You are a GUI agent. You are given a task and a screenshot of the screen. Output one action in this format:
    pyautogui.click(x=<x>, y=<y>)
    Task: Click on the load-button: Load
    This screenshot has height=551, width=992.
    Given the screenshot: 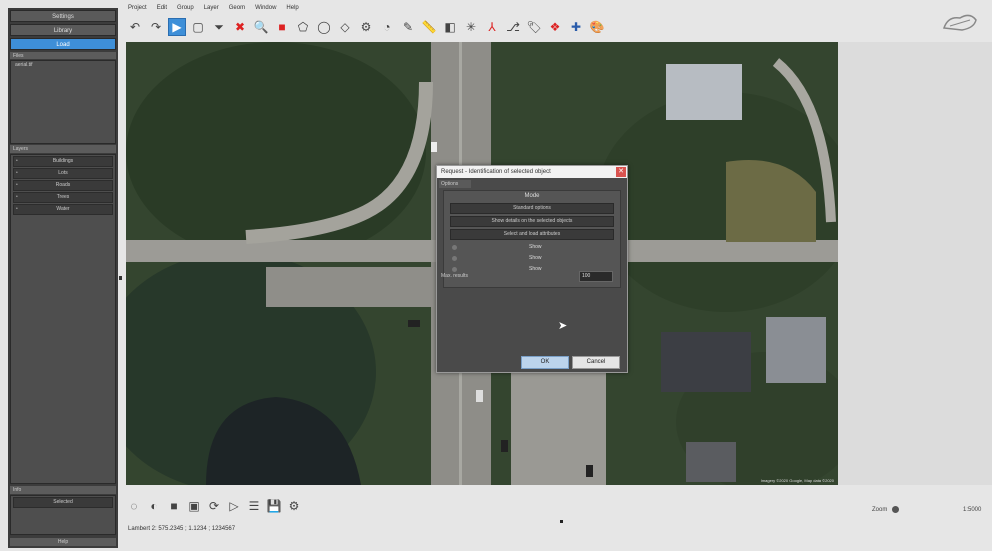 What is the action you would take?
    pyautogui.click(x=63, y=44)
    